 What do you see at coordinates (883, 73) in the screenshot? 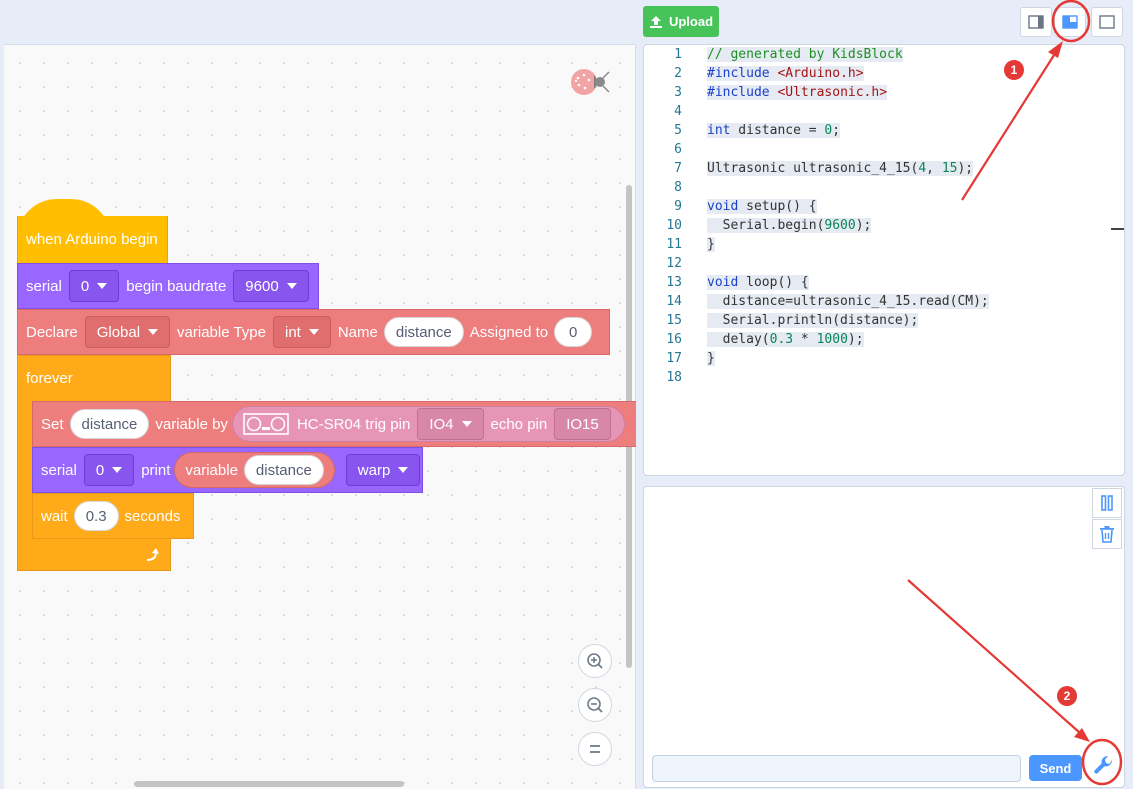
I see `code-line: 2 #include <Arduino.h>` at bounding box center [883, 73].